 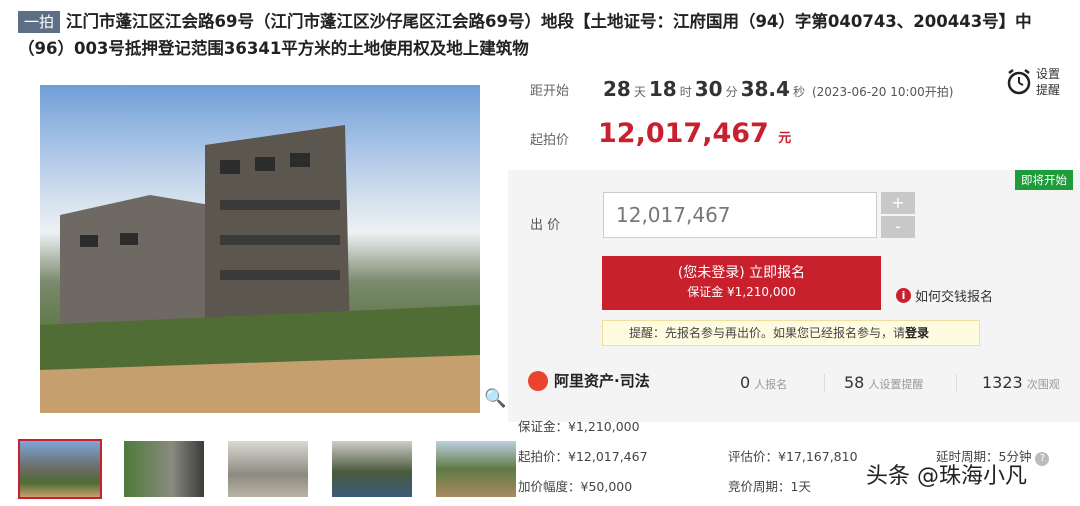 I want to click on status-badge: 即将开始, so click(x=1044, y=180).